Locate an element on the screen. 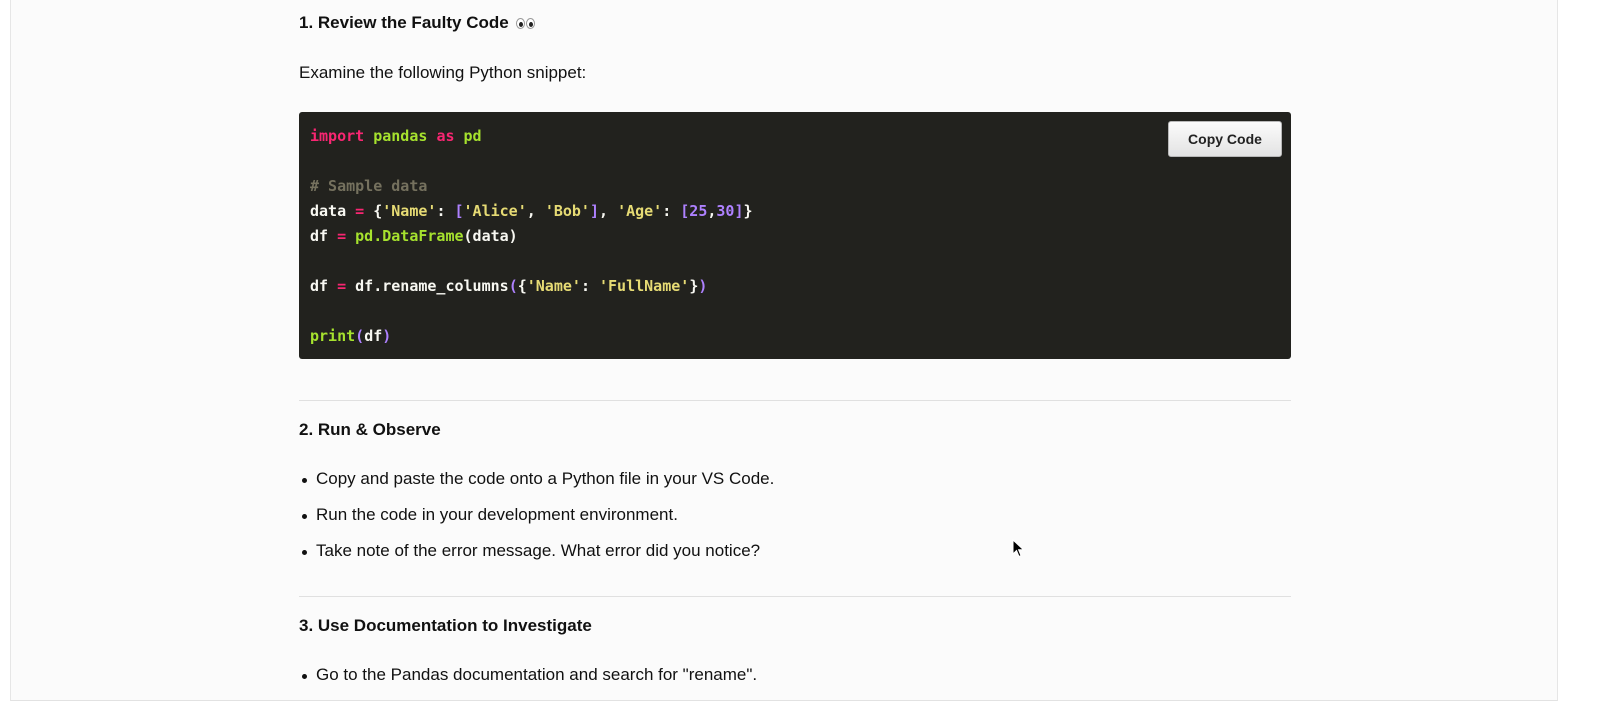 This screenshot has height=715, width=1600. section-3-heading: 3. Use Documentation to Investigate is located at coordinates (445, 625).